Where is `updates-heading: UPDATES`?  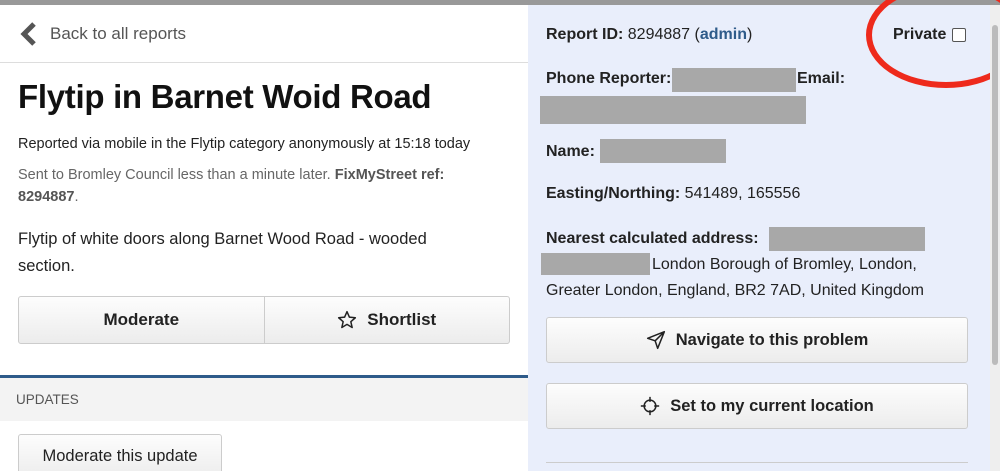
updates-heading: UPDATES is located at coordinates (264, 399).